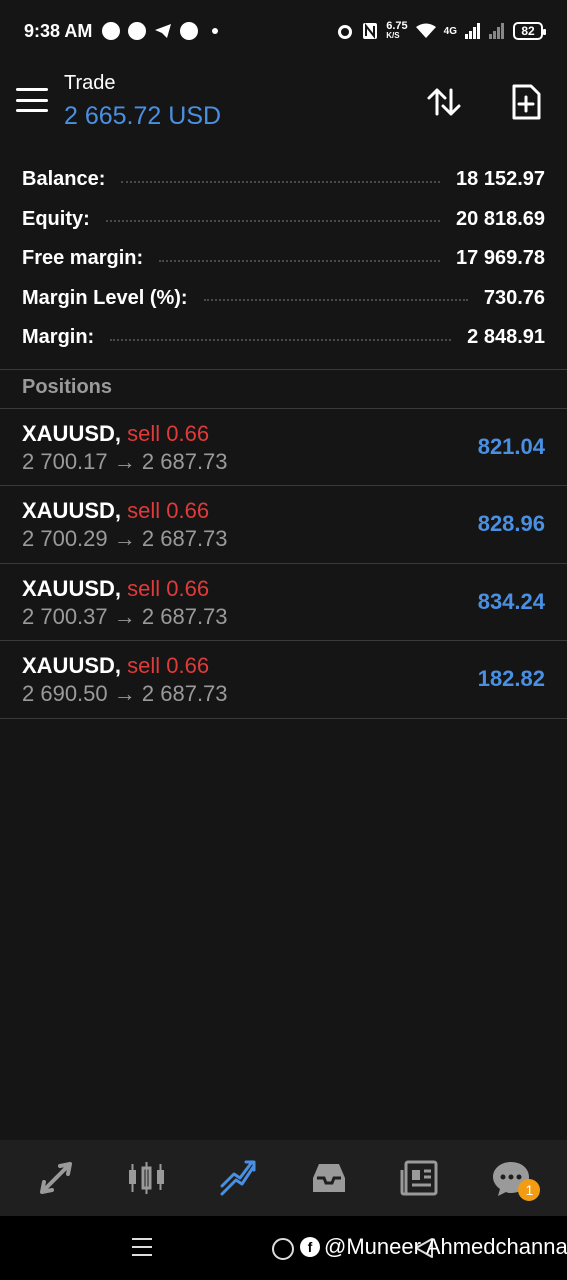  Describe the element at coordinates (143, 116) in the screenshot. I see `profit-total: 2 665.72 USD` at that location.